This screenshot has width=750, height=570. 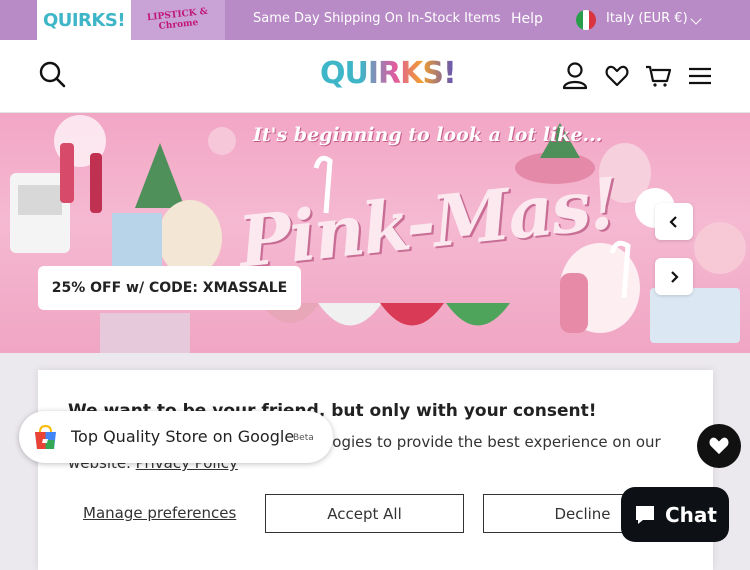 I want to click on chevron-left-icon, so click(x=673, y=221).